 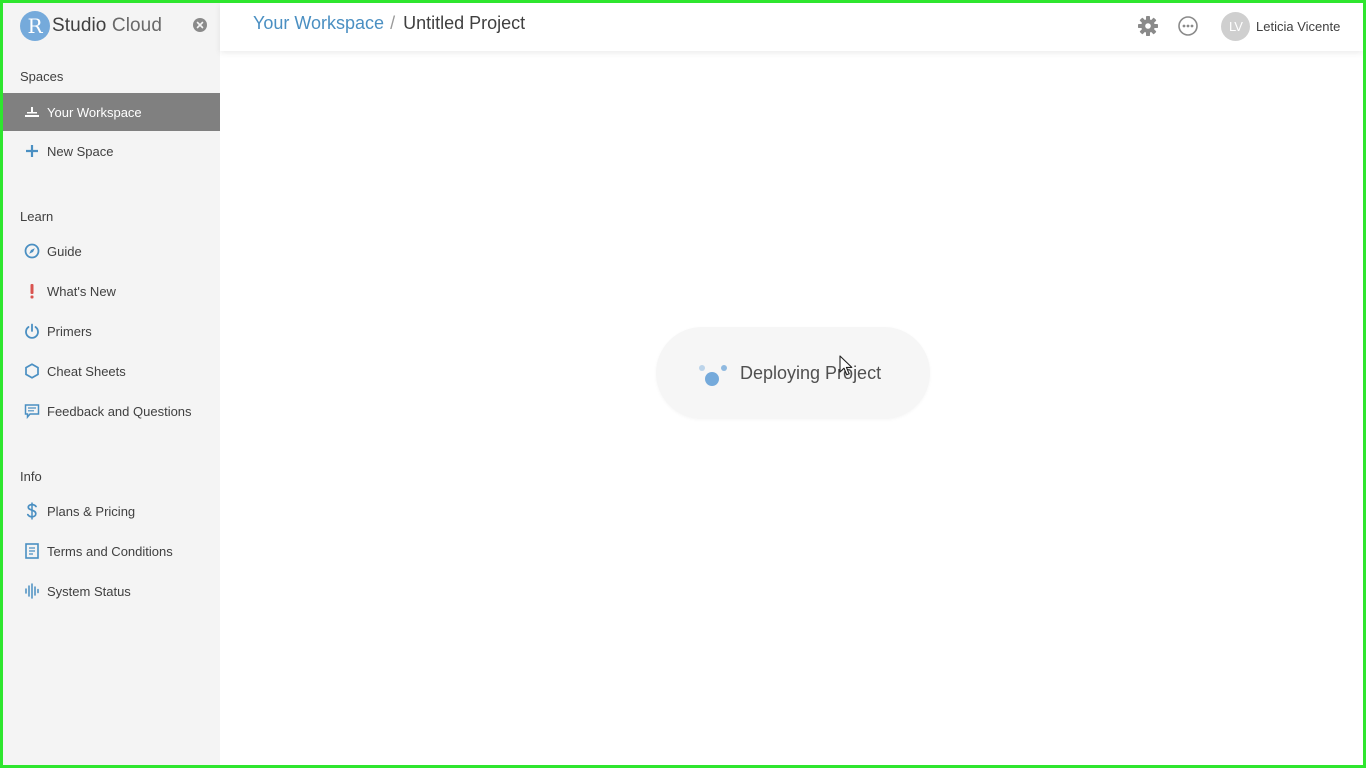 I want to click on exclamation-icon, so click(x=32, y=291).